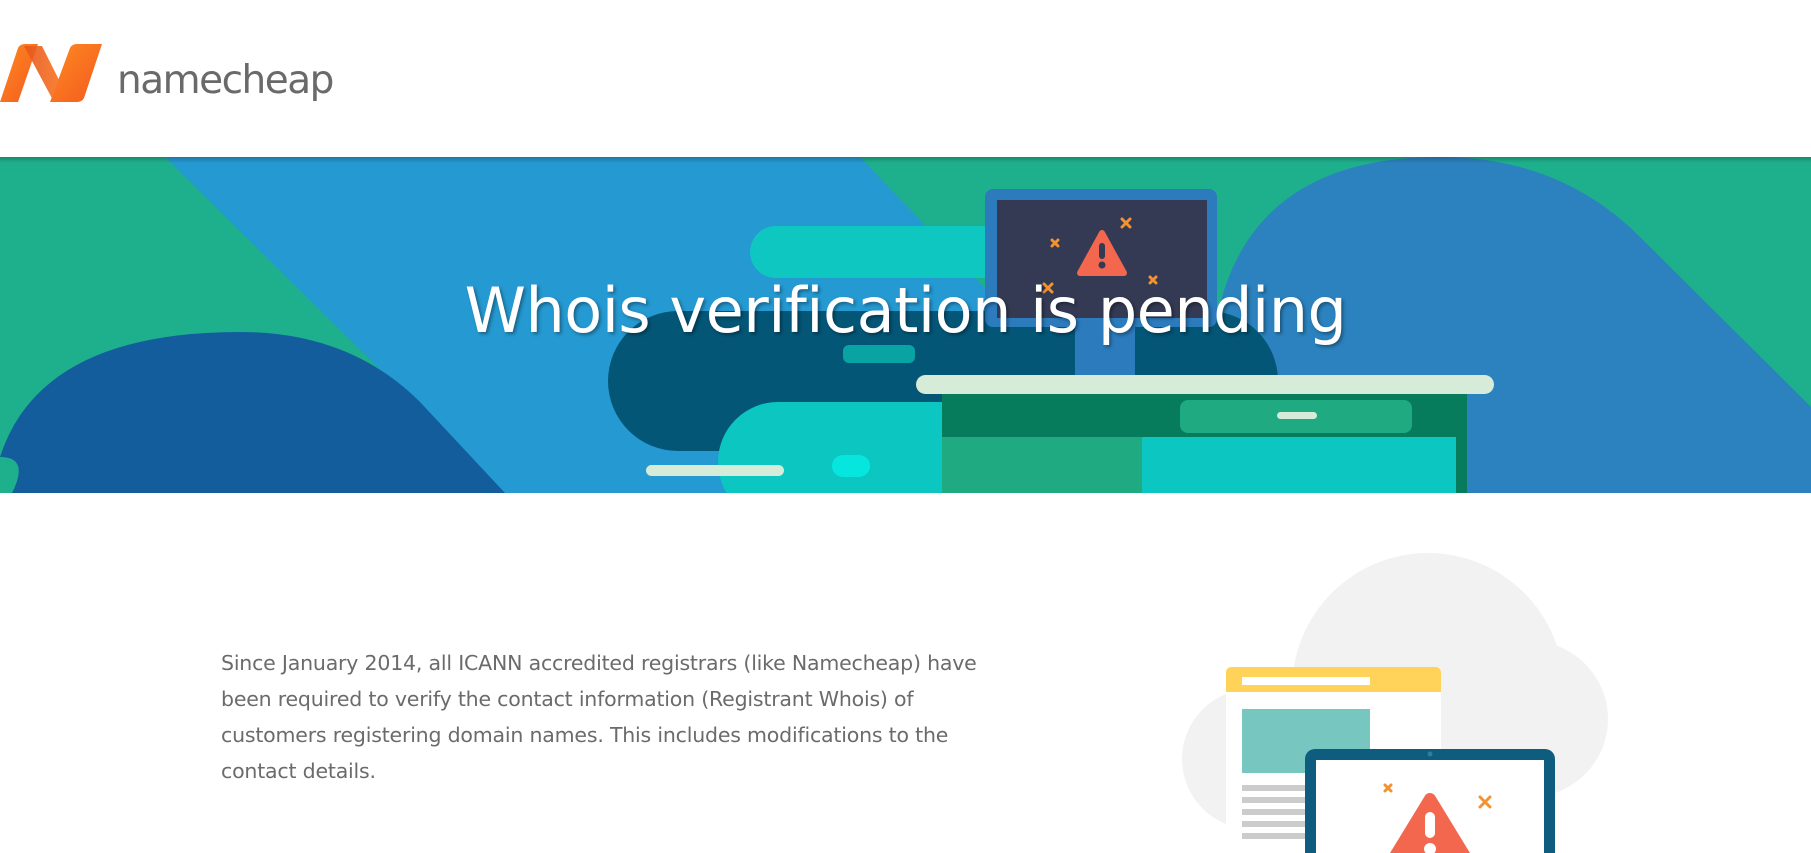 The image size is (1811, 853). Describe the element at coordinates (905, 310) in the screenshot. I see `page-title: Whois verification is pending` at that location.